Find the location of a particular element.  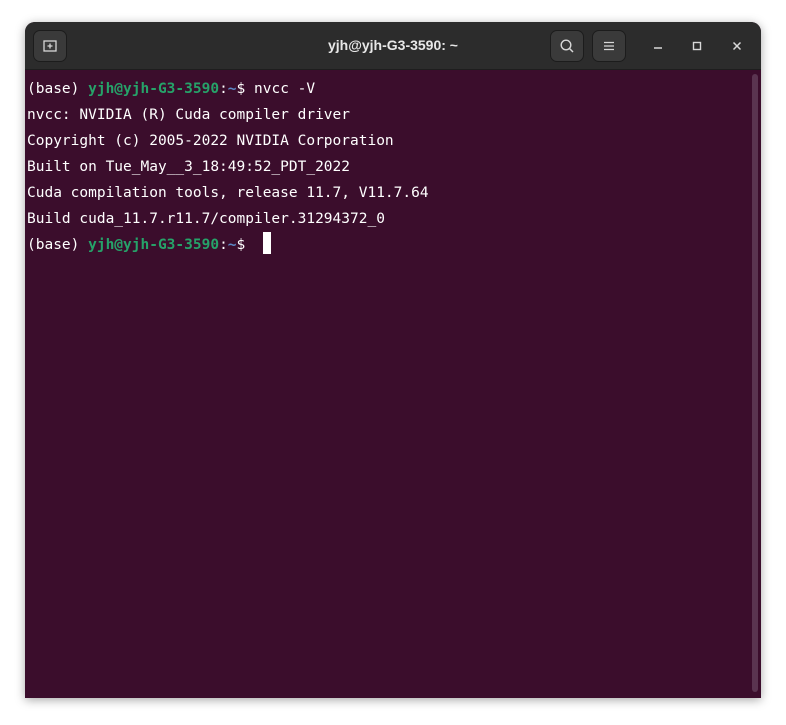

menu-button is located at coordinates (609, 46).